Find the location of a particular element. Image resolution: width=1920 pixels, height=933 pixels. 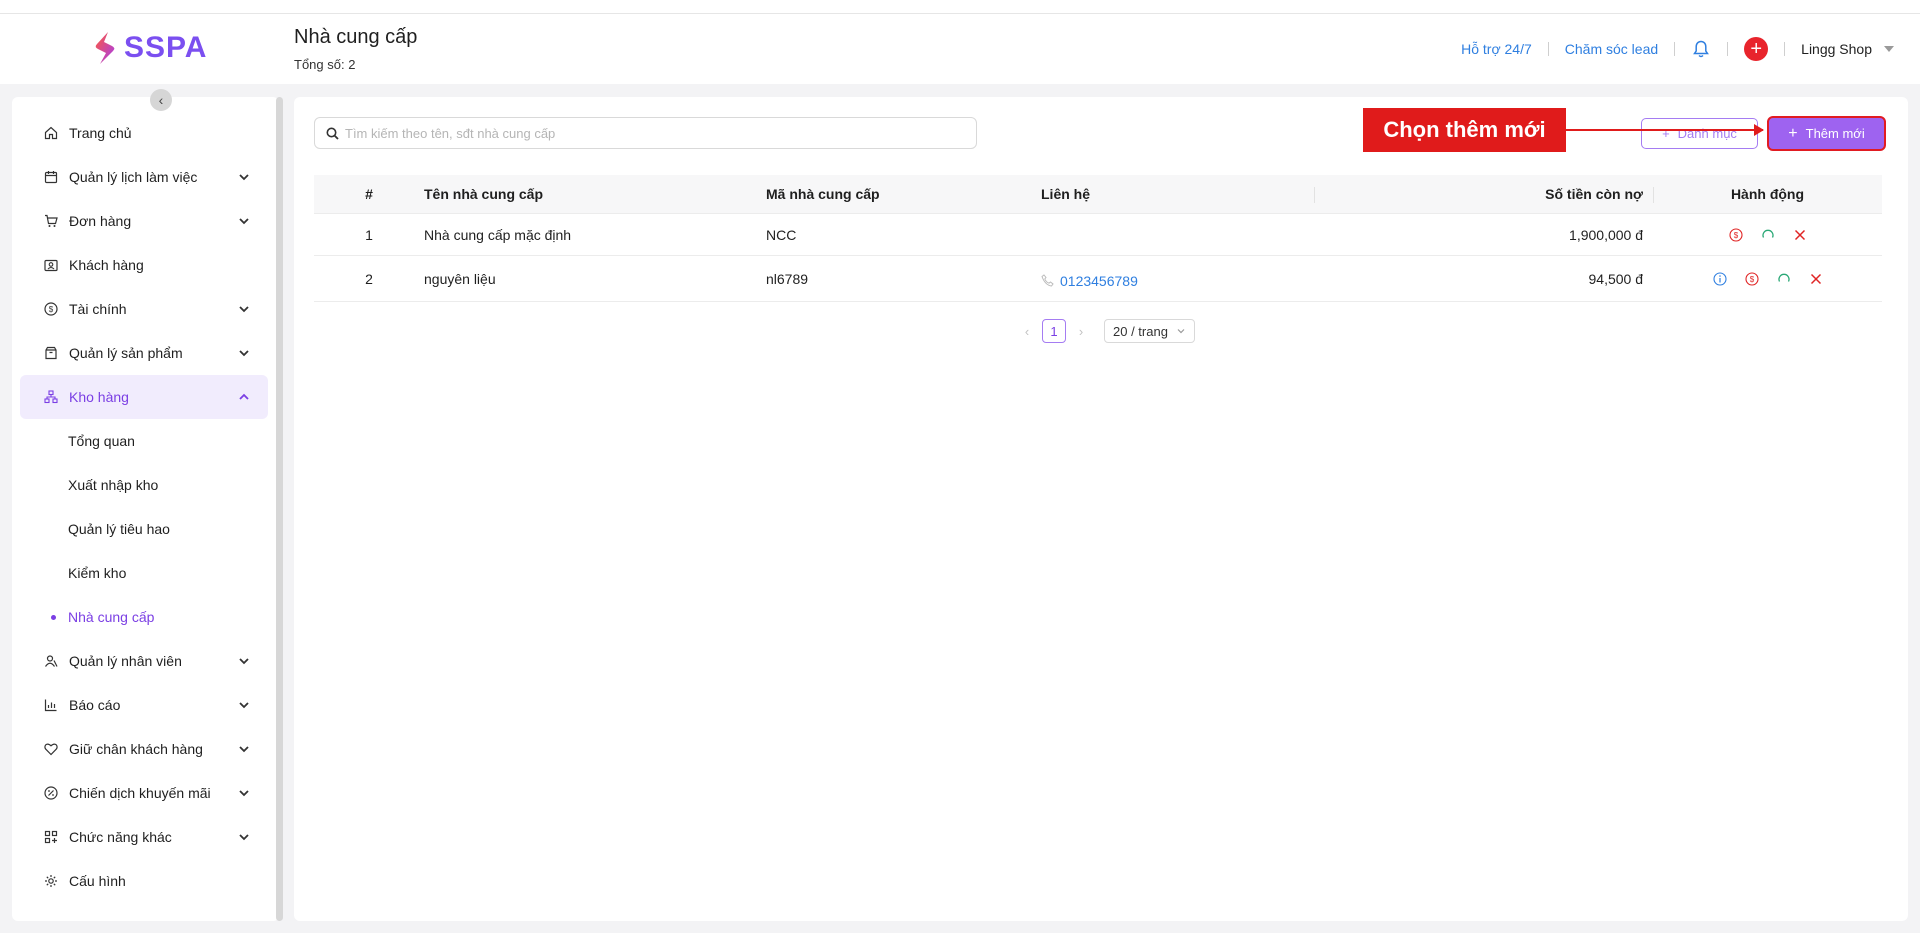

warehouse-icon is located at coordinates (51, 397).